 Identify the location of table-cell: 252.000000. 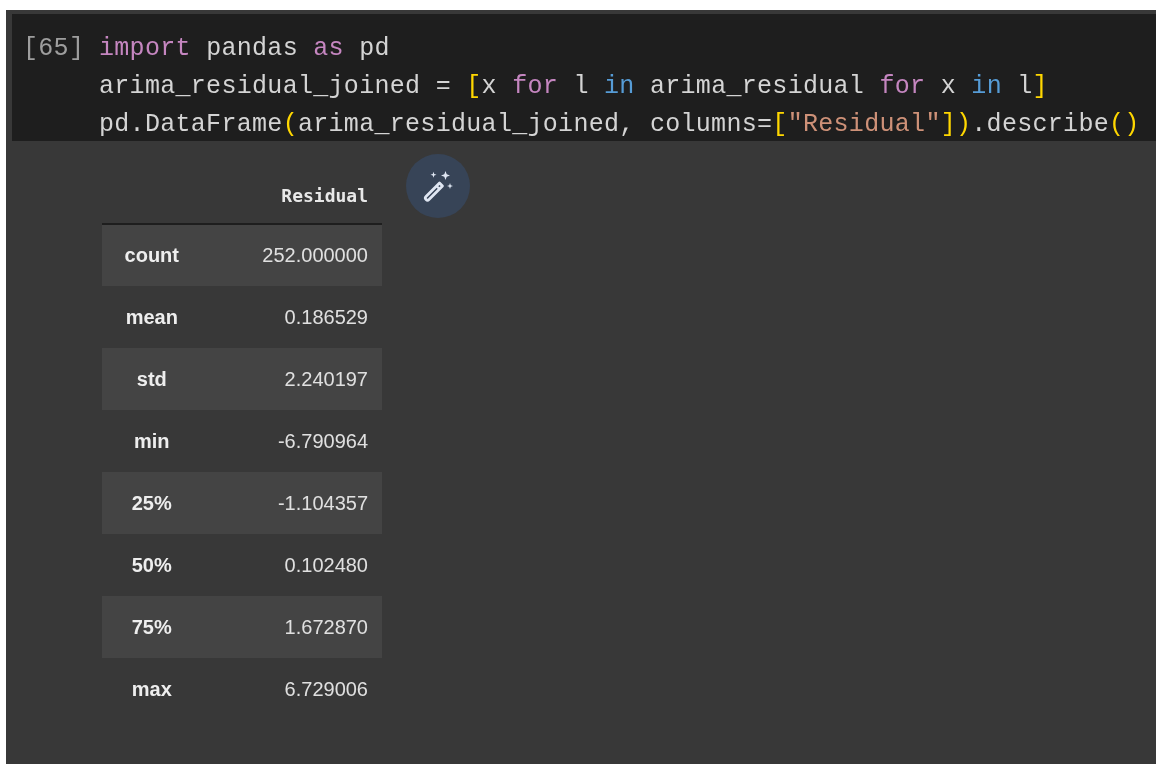
(291, 255).